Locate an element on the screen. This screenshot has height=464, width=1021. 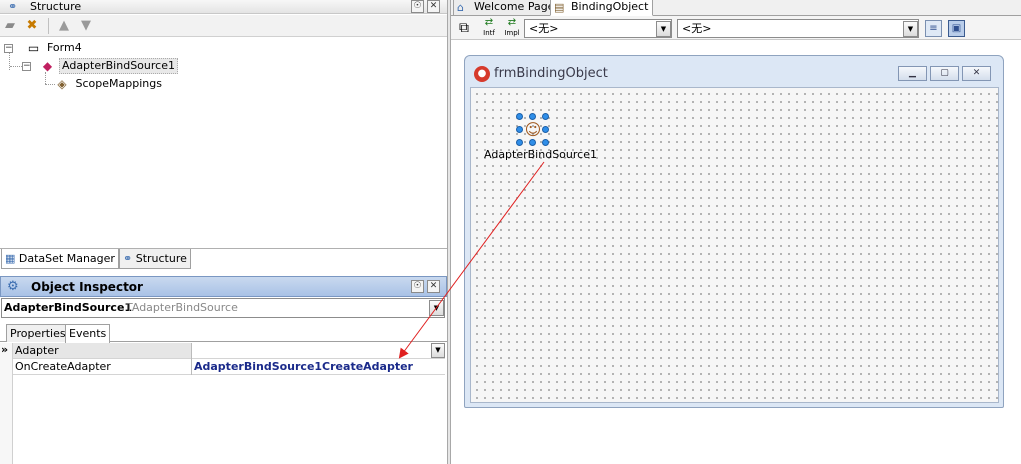
tab-label: BindingObject is located at coordinates (610, 6).